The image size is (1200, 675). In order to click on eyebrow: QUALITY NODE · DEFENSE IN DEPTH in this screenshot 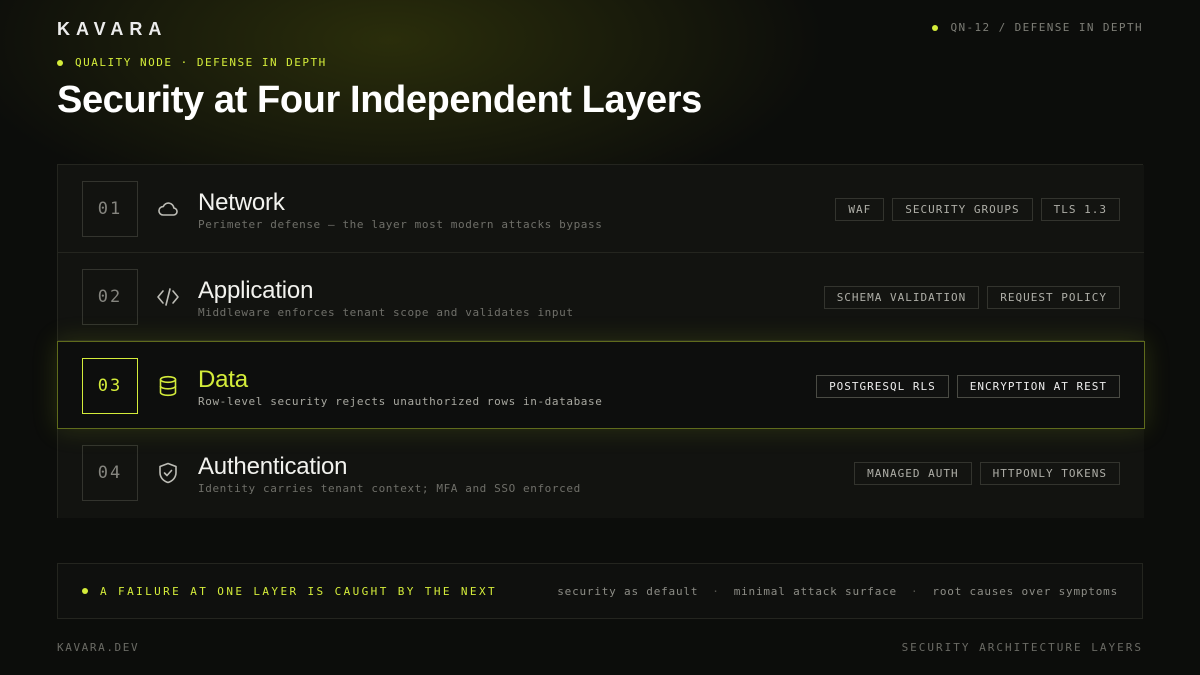, I will do `click(192, 62)`.